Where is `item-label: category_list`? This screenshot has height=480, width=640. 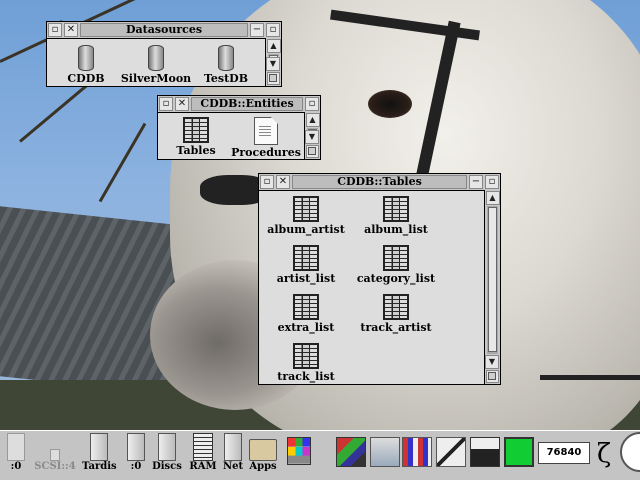 item-label: category_list is located at coordinates (396, 278).